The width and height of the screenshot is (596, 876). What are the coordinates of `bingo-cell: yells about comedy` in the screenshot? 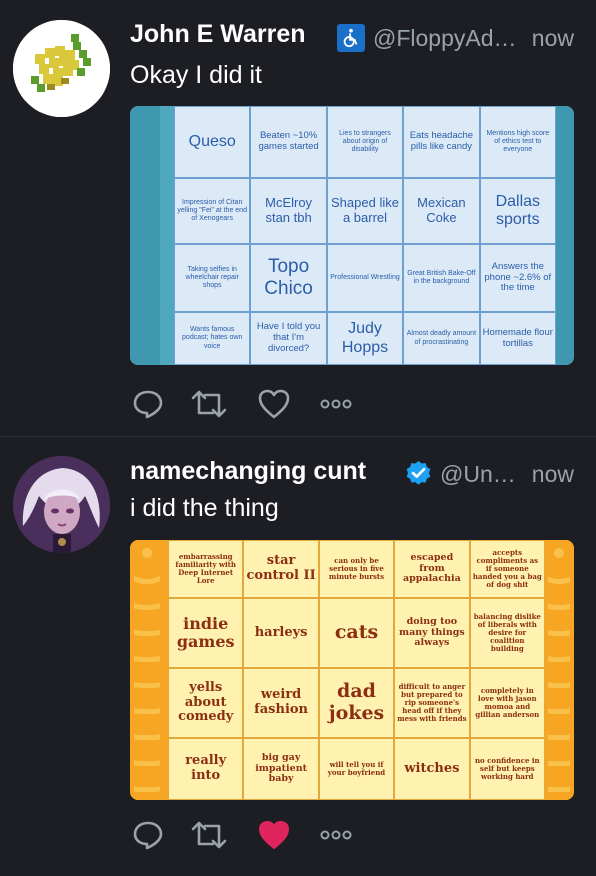 It's located at (206, 703).